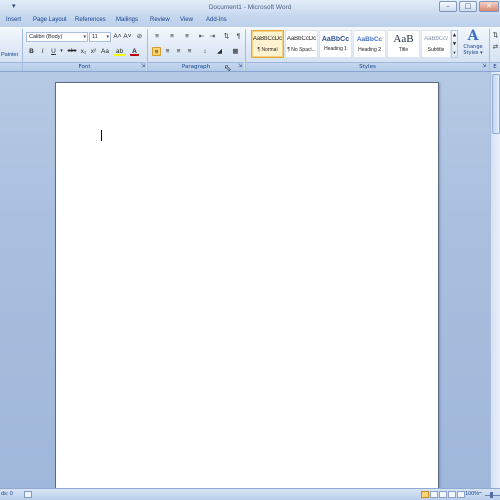 This screenshot has width=500, height=500. What do you see at coordinates (436, 39) in the screenshot?
I see `style-sample: AaBbCcI` at bounding box center [436, 39].